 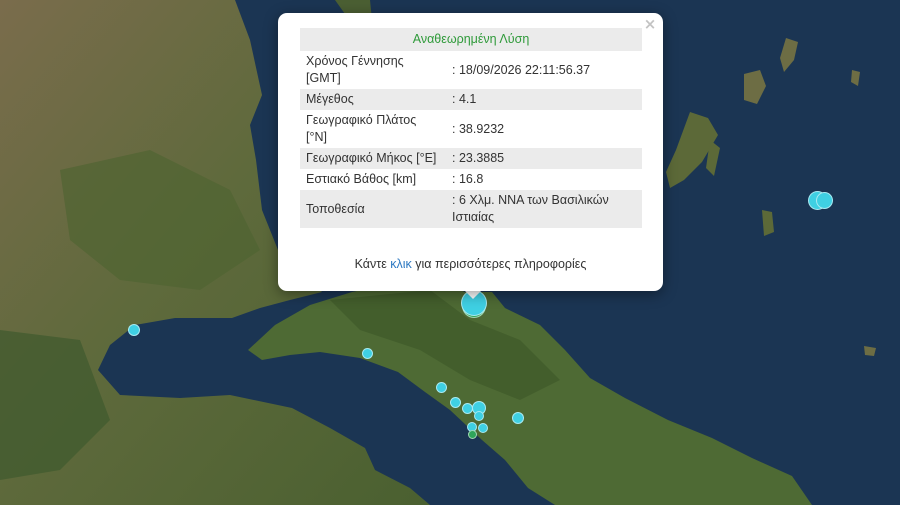 I want to click on close-icon: ×, so click(x=650, y=24).